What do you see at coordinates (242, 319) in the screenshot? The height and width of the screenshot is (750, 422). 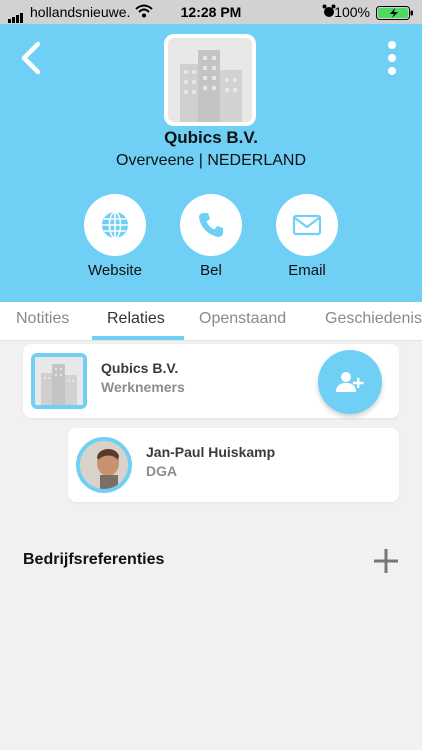 I see `tab-openstaand: Openstaand` at bounding box center [242, 319].